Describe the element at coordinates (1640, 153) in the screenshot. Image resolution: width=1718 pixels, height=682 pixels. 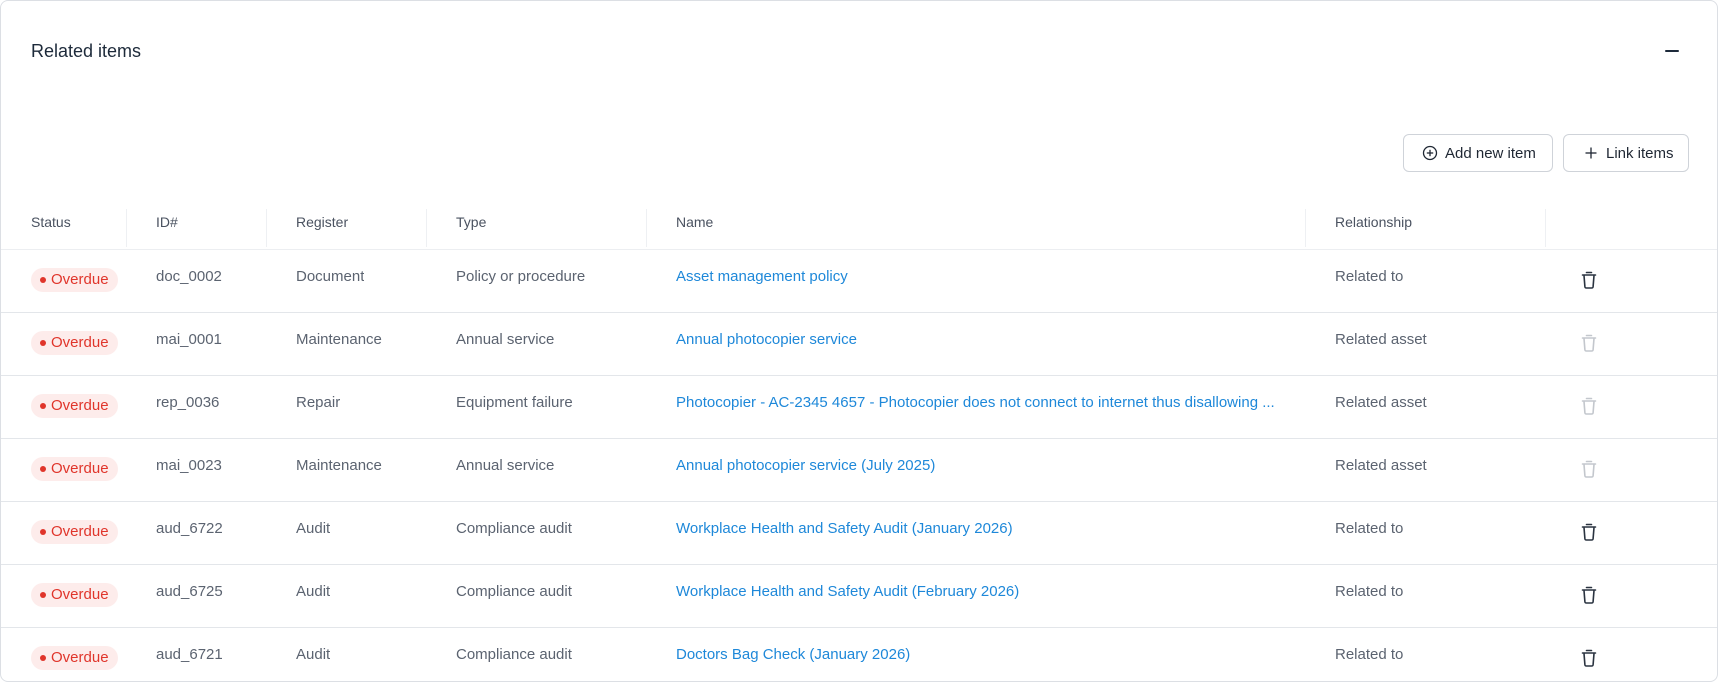
I see `link-items-label: Link items` at that location.